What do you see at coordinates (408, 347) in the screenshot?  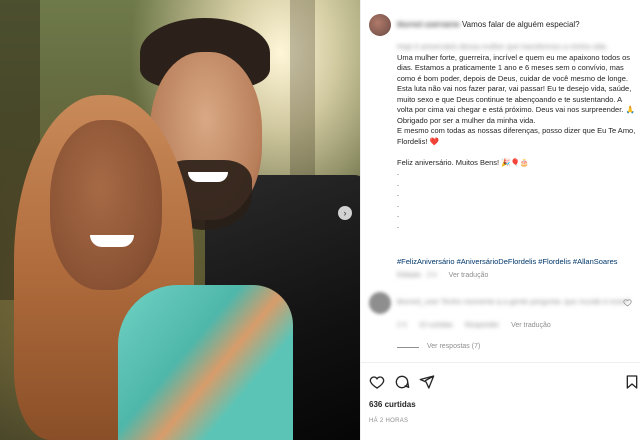 I see `replies-divider` at bounding box center [408, 347].